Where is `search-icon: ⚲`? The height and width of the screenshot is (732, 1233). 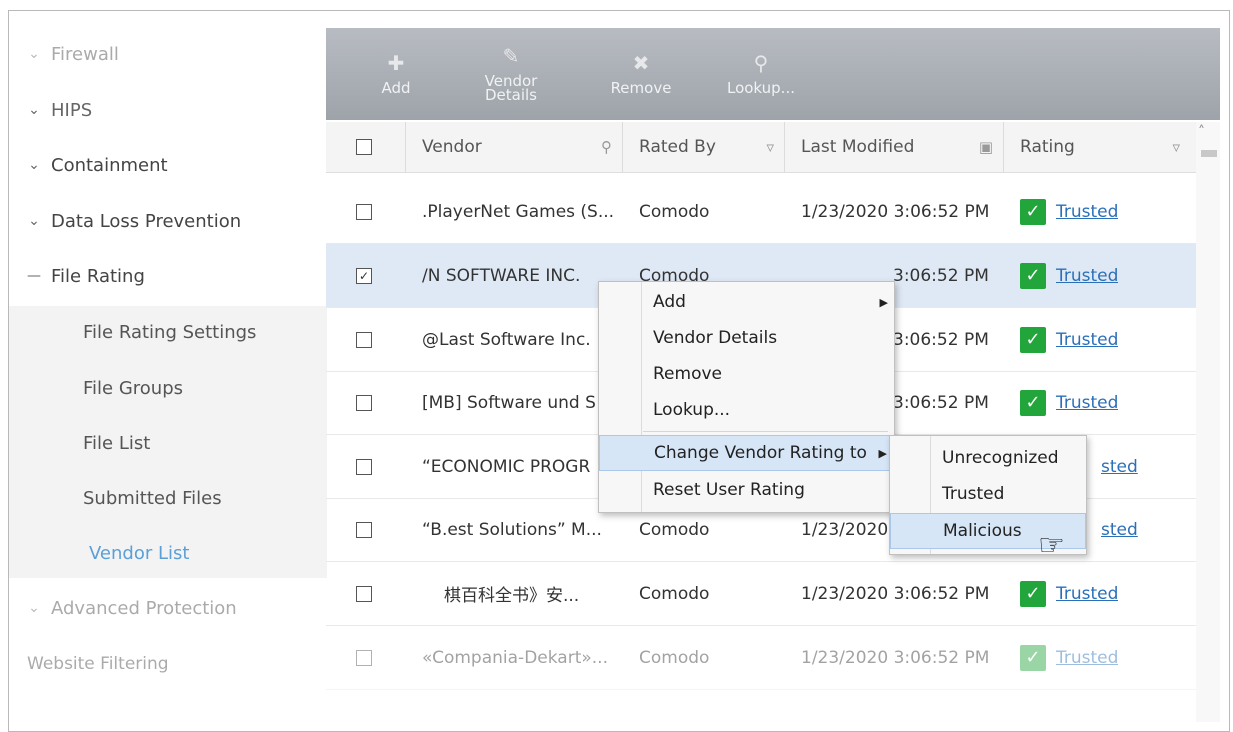 search-icon: ⚲ is located at coordinates (606, 147).